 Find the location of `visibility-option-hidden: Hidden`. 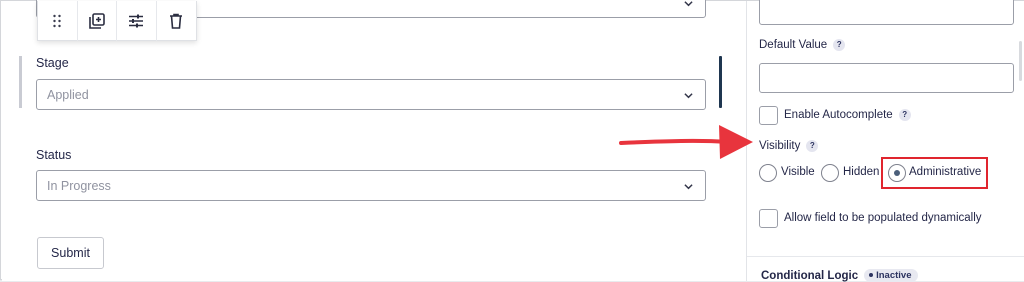

visibility-option-hidden: Hidden is located at coordinates (861, 172).